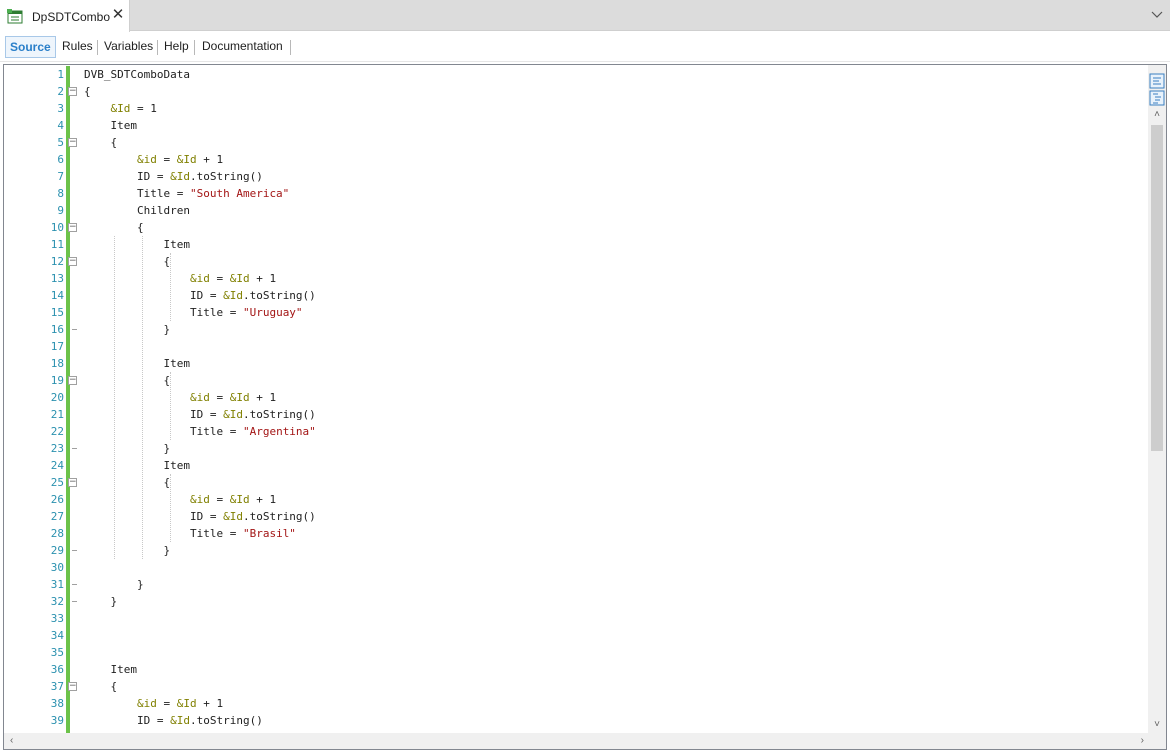 The height and width of the screenshot is (750, 1170). What do you see at coordinates (57, 567) in the screenshot?
I see `line-number: 30` at bounding box center [57, 567].